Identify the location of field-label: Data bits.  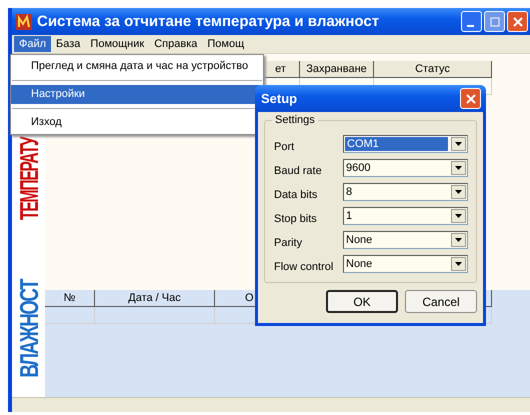
(296, 195).